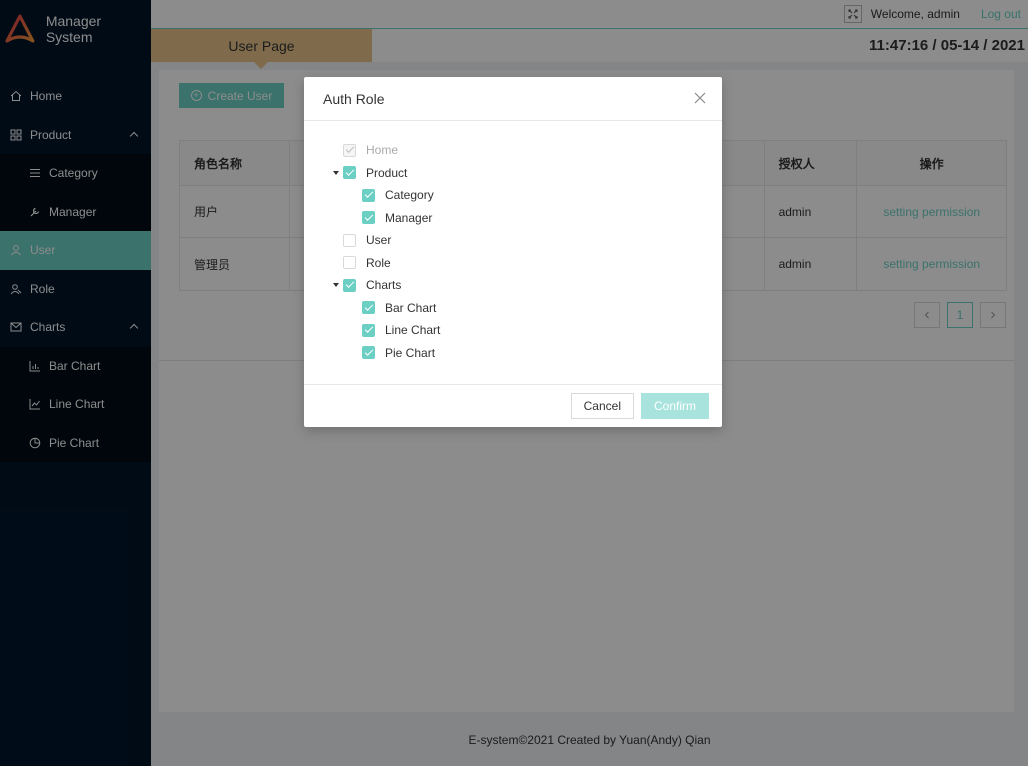 Image resolution: width=1028 pixels, height=766 pixels. What do you see at coordinates (526, 285) in the screenshot?
I see `tree-node-charts: Charts` at bounding box center [526, 285].